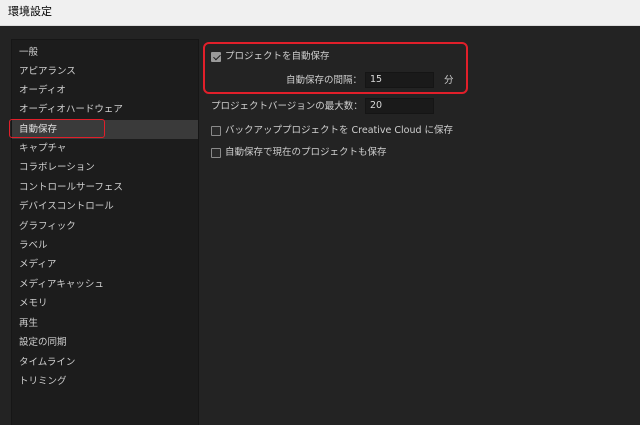 This screenshot has width=640, height=425. What do you see at coordinates (105, 129) in the screenshot?
I see `sidebar-item-auto-save: 自動保存` at bounding box center [105, 129].